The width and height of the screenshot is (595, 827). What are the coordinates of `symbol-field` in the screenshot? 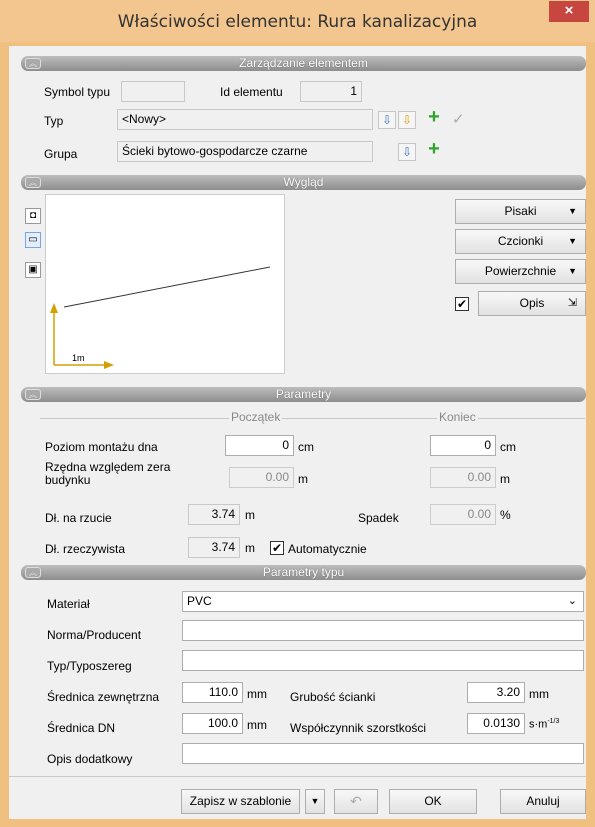 It's located at (153, 91).